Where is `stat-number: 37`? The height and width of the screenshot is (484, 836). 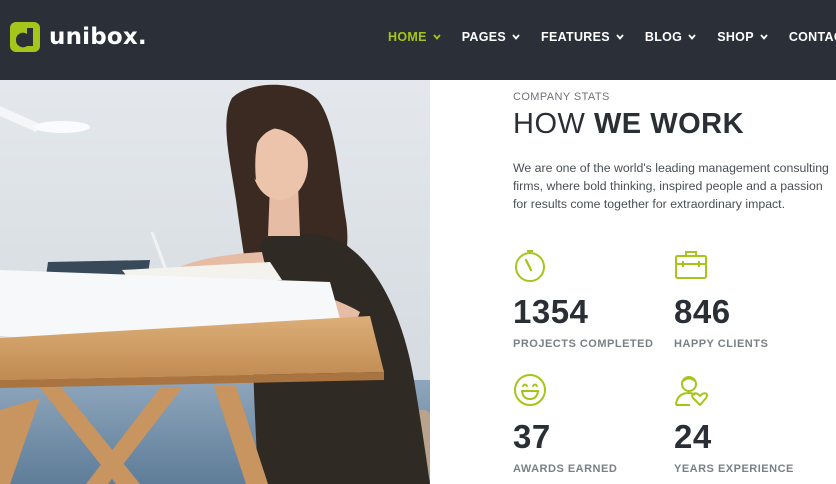
stat-number: 37 is located at coordinates (532, 436).